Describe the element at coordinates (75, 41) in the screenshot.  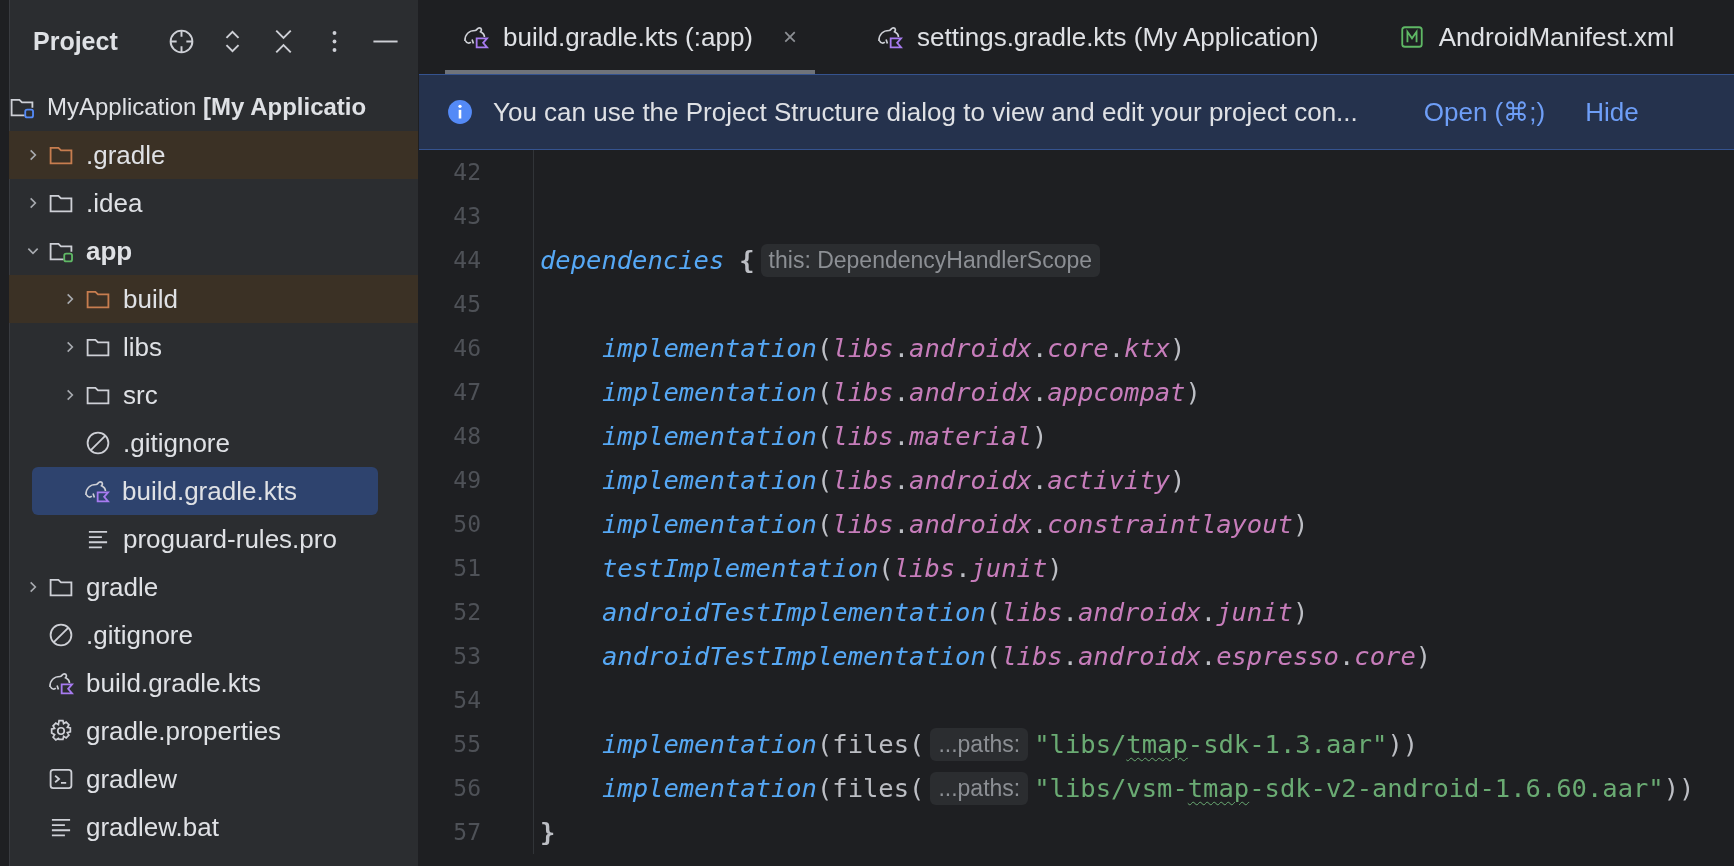
I see `panel-title: Project` at that location.